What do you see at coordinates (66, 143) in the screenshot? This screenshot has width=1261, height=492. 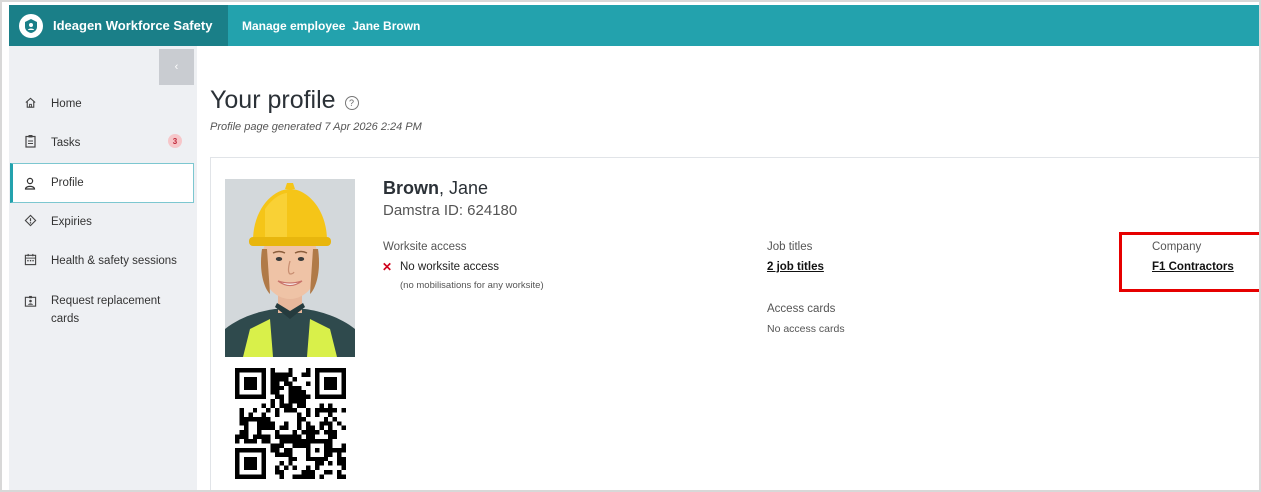 I see `sidebar-item-label: Tasks` at bounding box center [66, 143].